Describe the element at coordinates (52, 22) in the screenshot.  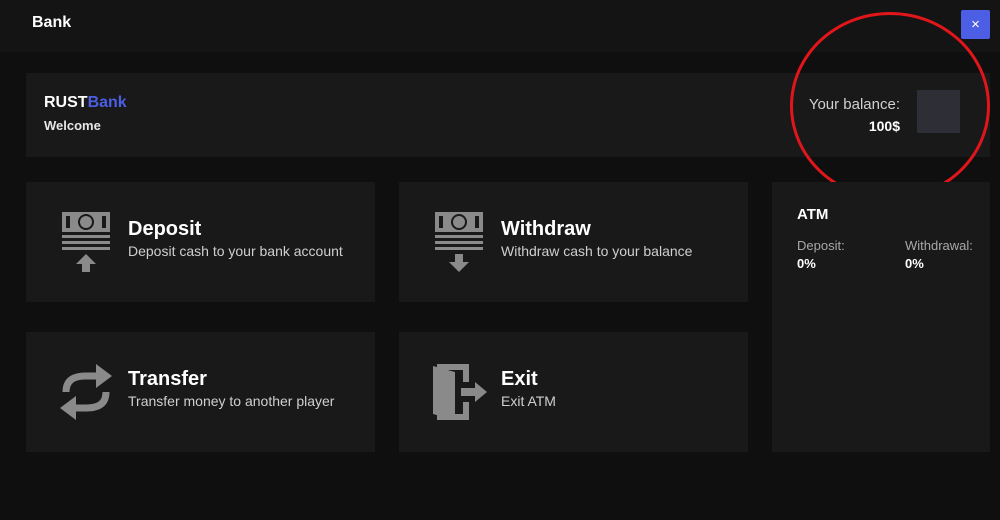
I see `window-title: Bank` at that location.